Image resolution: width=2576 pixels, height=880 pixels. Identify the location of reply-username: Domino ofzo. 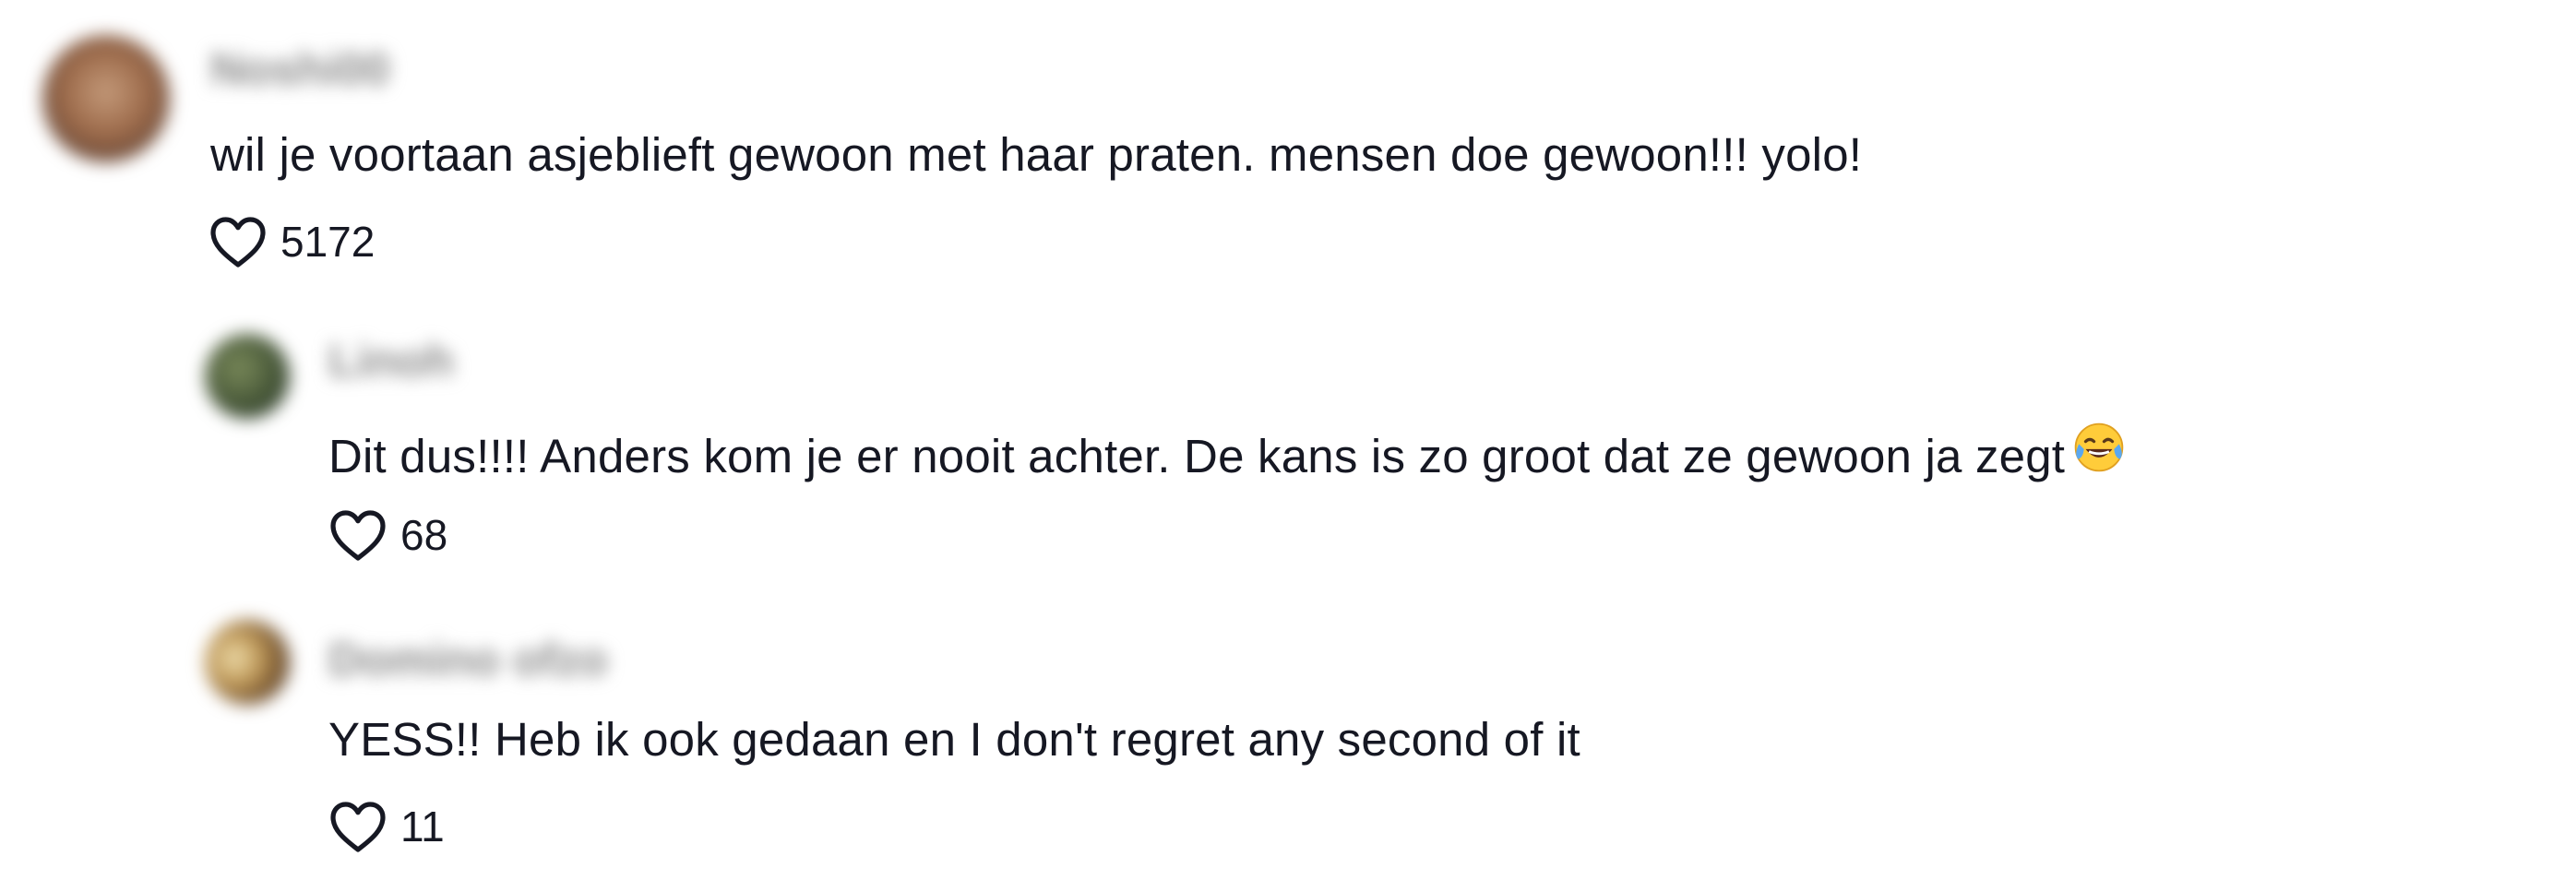
(468, 659).